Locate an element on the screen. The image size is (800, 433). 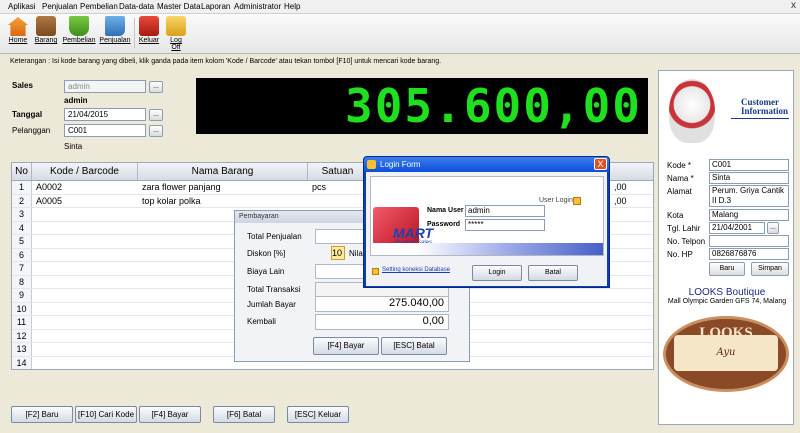
store-logo-sub: Ayu is located at coordinates (726, 352).